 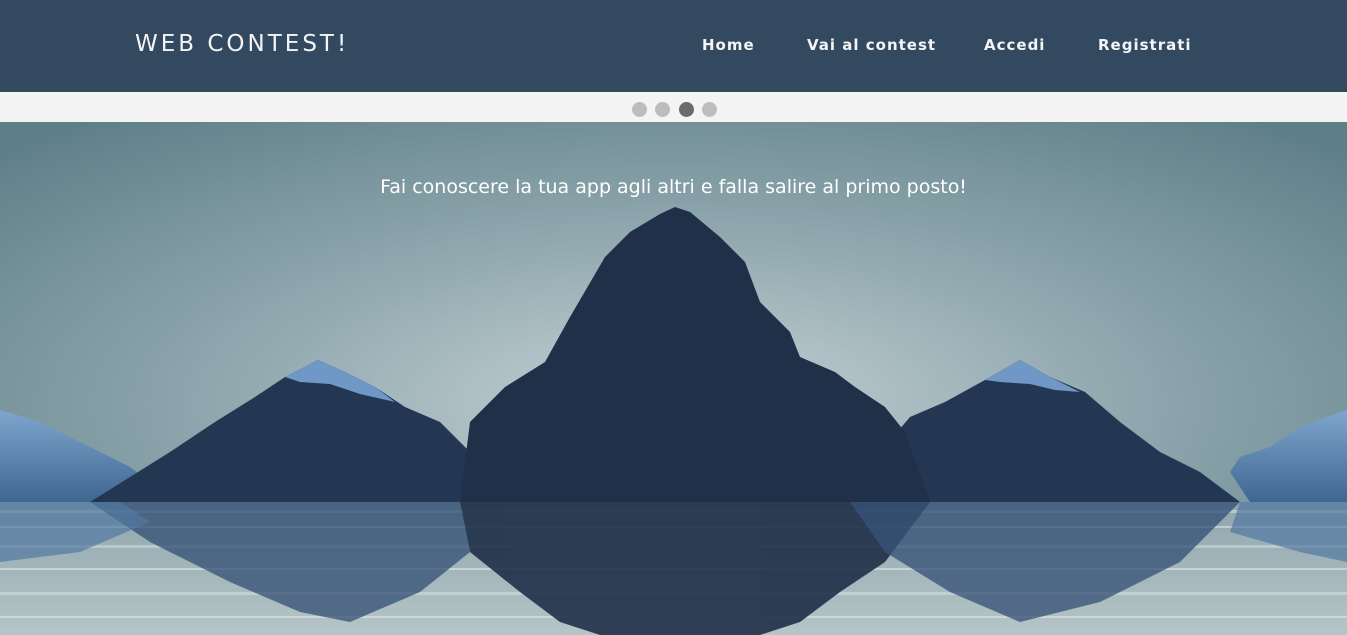 What do you see at coordinates (673, 107) in the screenshot?
I see `carousel-indicators` at bounding box center [673, 107].